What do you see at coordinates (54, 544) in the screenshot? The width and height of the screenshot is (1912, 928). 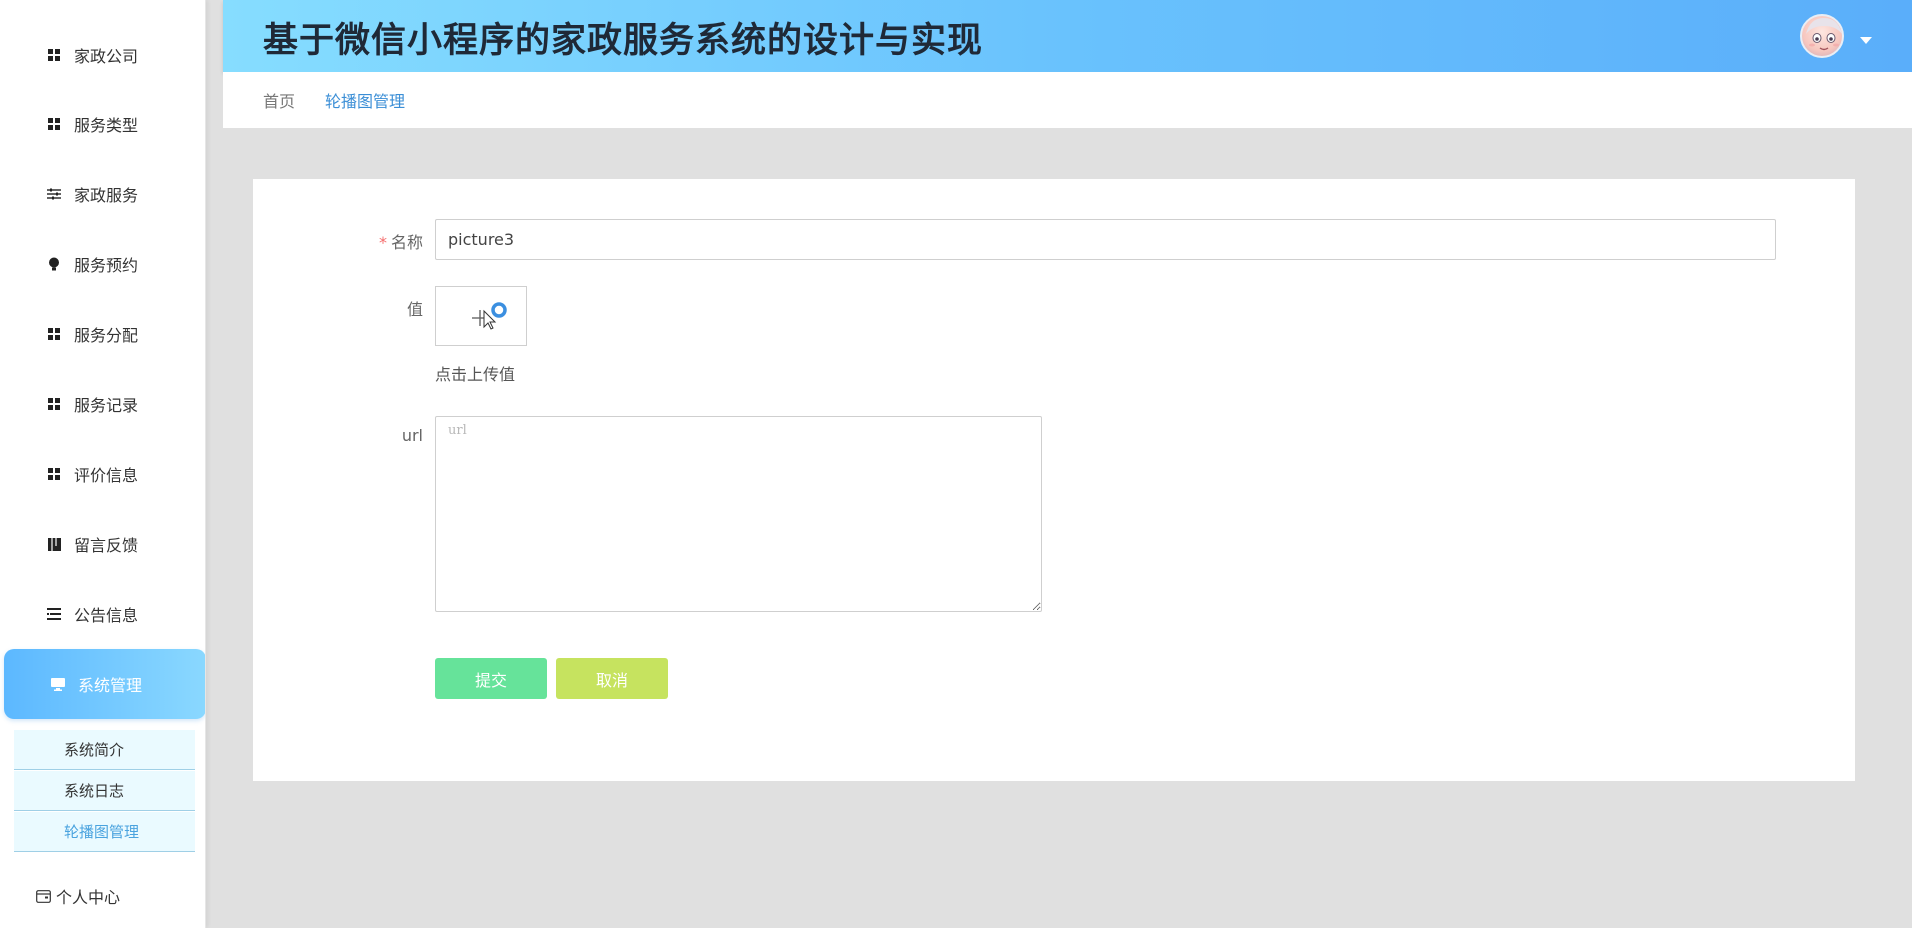 I see `book-icon` at bounding box center [54, 544].